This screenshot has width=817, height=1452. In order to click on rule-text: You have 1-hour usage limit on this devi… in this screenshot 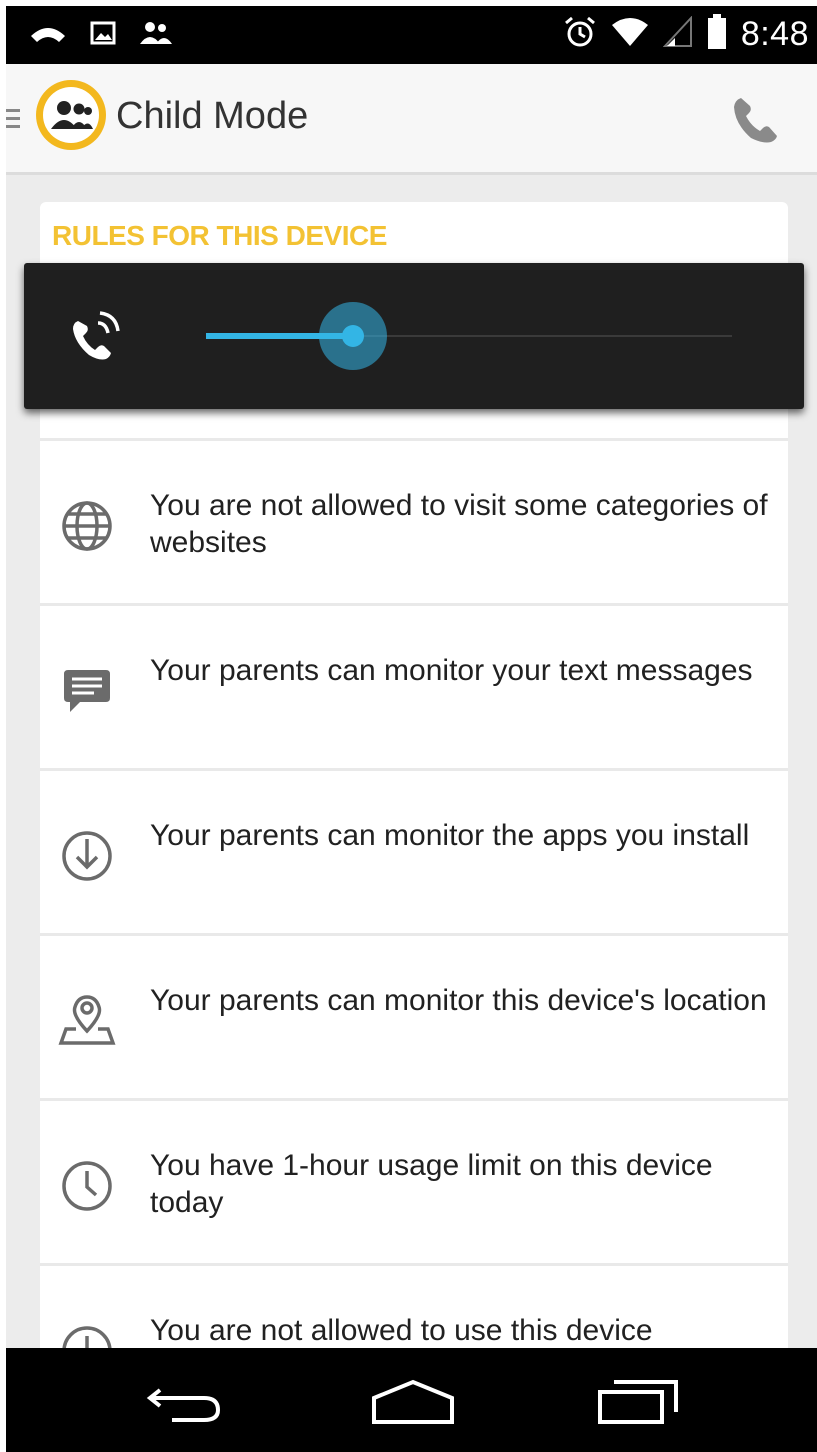, I will do `click(431, 1184)`.